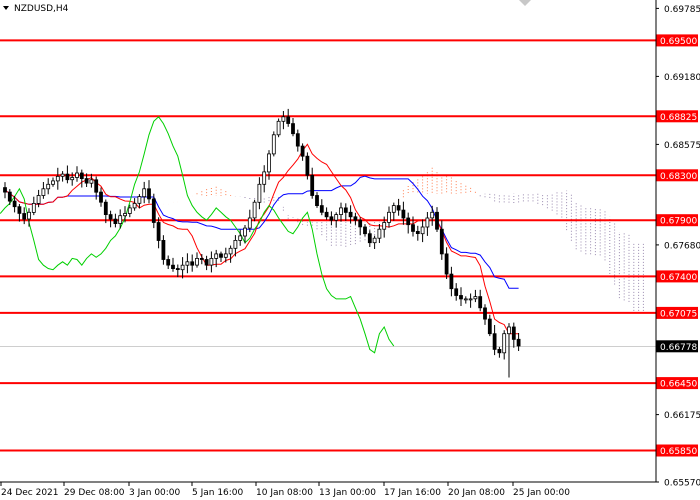 Image resolution: width=700 pixels, height=500 pixels. I want to click on price-tick-label: 0.66175, so click(682, 416).